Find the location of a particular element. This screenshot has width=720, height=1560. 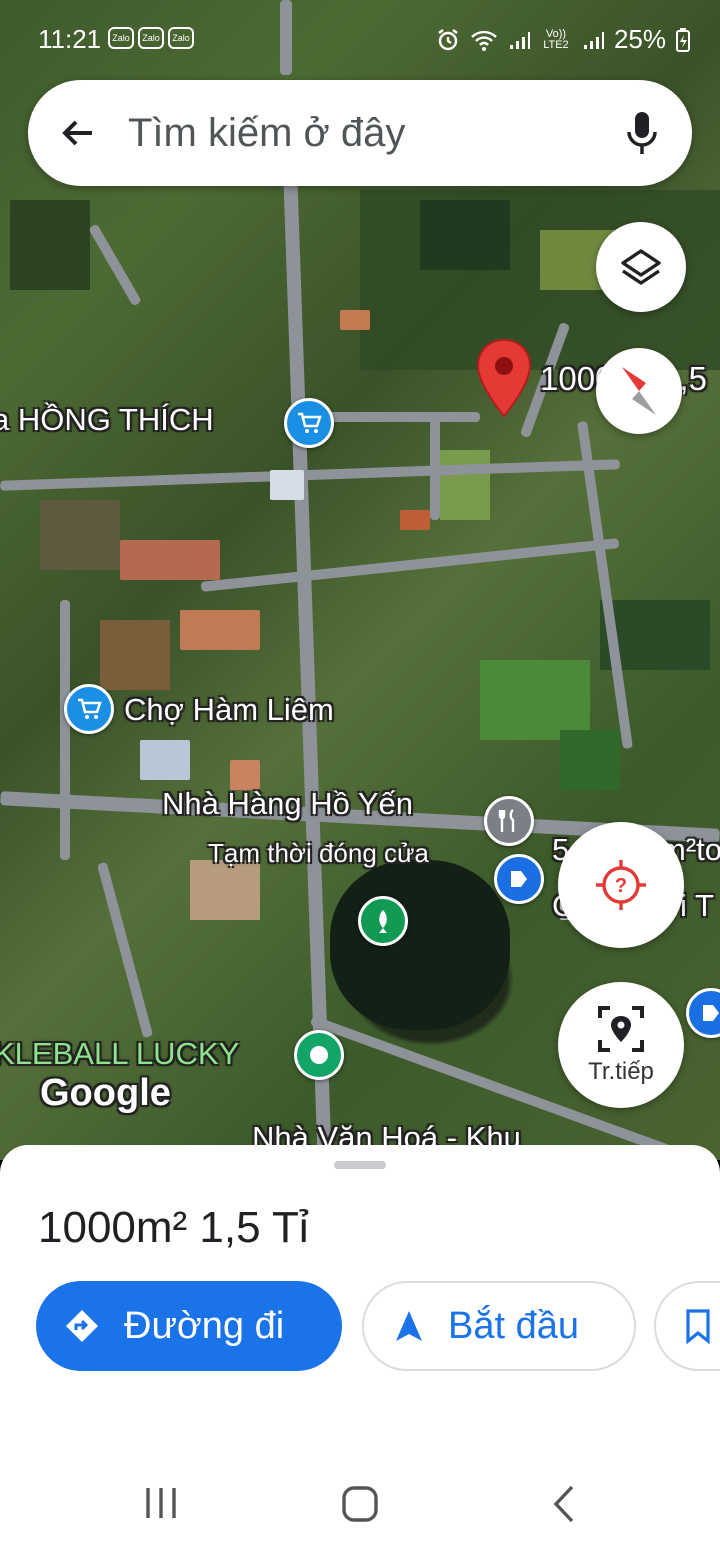

recent-apps-icon is located at coordinates (161, 1503).